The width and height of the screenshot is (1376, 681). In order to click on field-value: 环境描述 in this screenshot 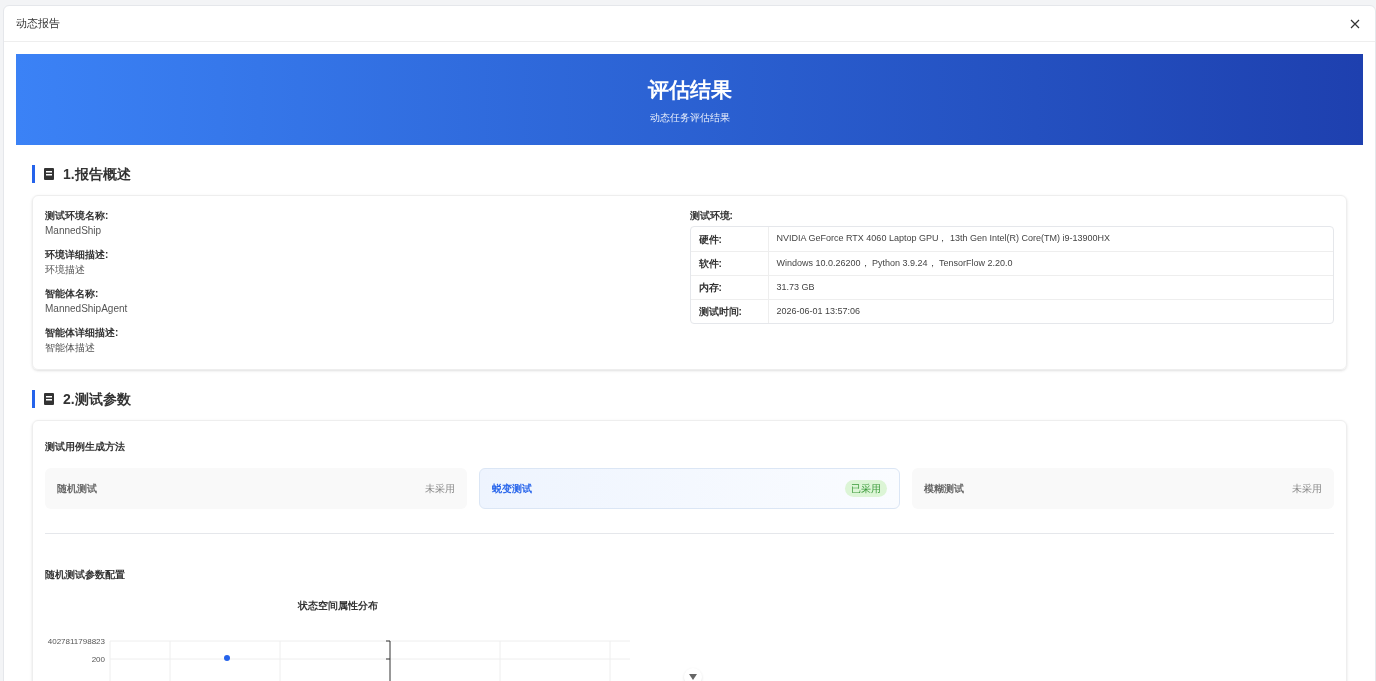, I will do `click(65, 270)`.